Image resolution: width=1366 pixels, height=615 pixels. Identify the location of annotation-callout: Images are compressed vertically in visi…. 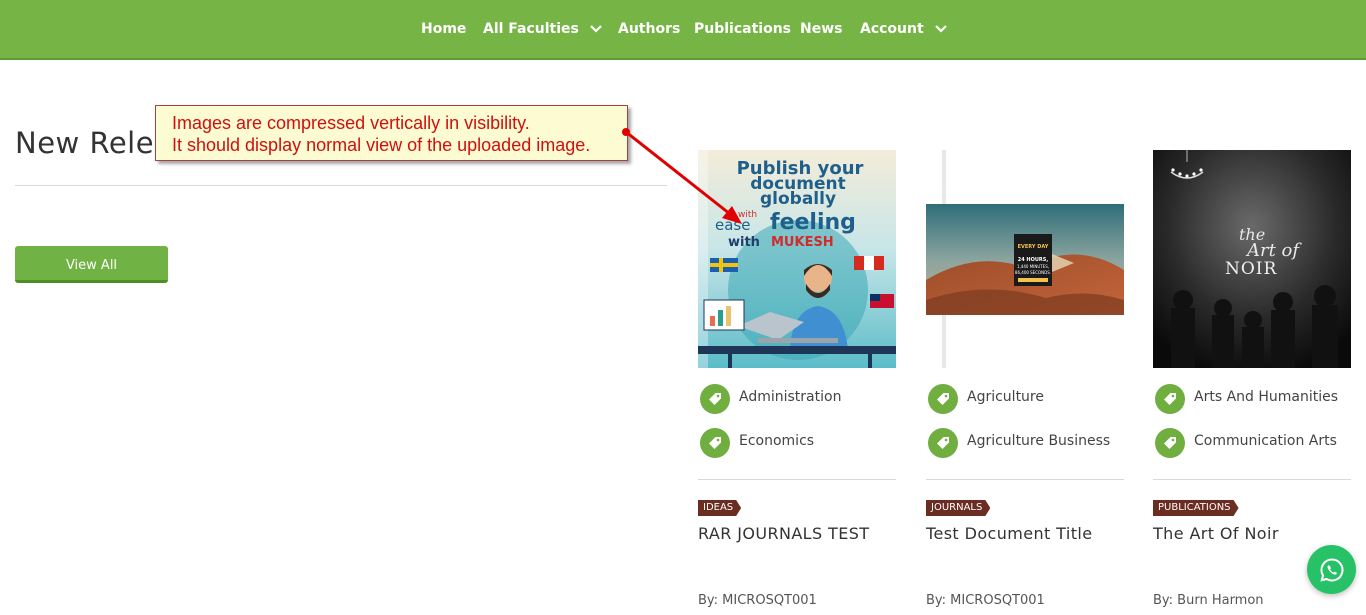
(391, 133).